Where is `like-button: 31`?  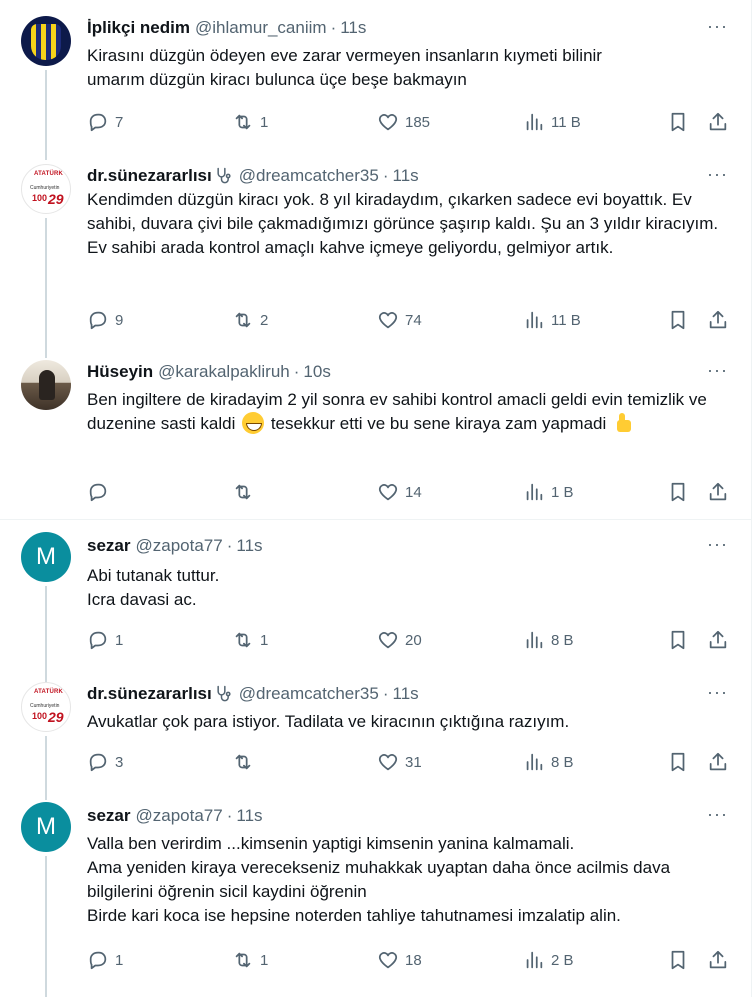
like-button: 31 is located at coordinates (399, 762).